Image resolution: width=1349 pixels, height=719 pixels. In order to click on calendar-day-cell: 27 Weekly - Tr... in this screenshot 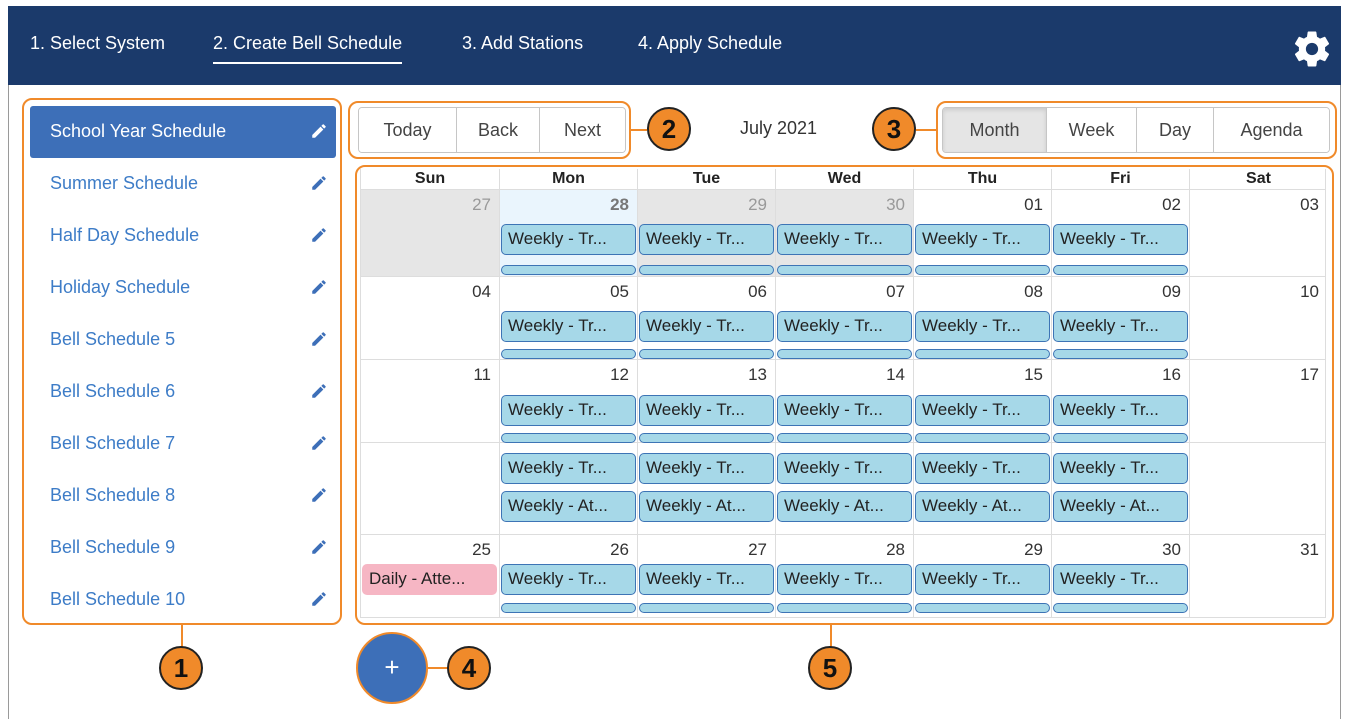, I will do `click(706, 576)`.